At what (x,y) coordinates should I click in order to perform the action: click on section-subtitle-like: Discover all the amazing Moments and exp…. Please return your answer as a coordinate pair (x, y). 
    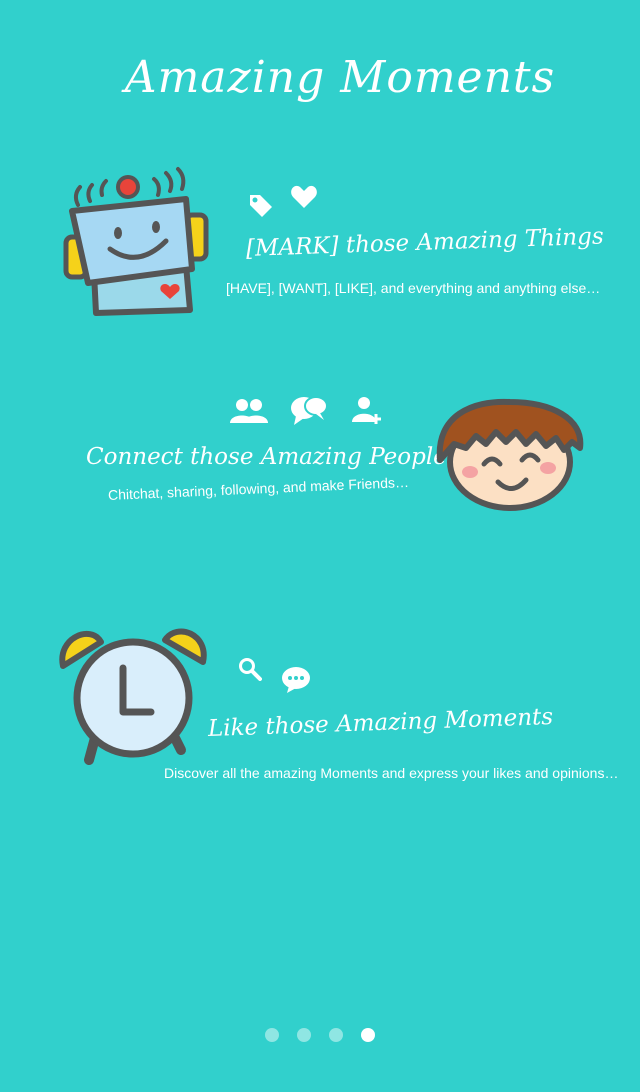
    Looking at the image, I should click on (391, 773).